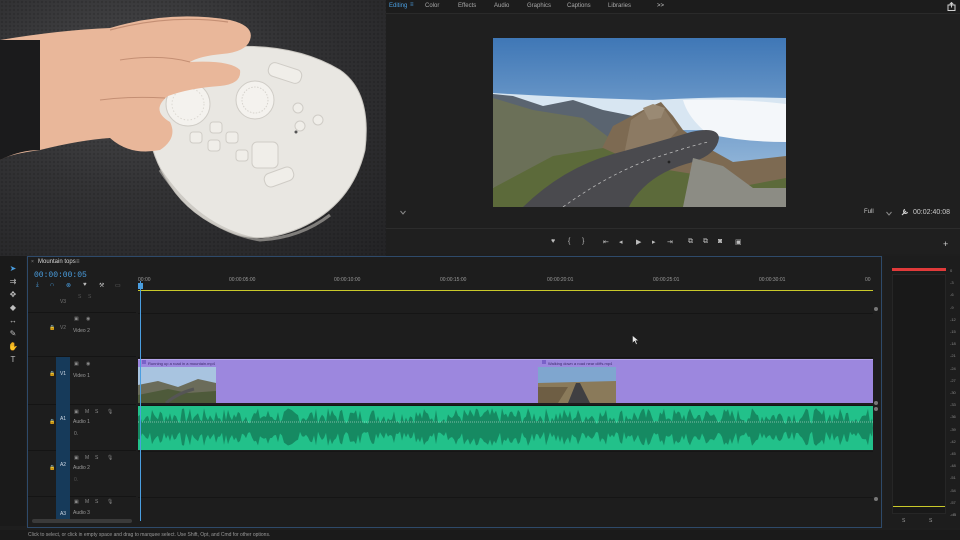 This screenshot has width=960, height=540. Describe the element at coordinates (619, 6) in the screenshot. I see `workspace-tab-libraries: Libraries` at that location.